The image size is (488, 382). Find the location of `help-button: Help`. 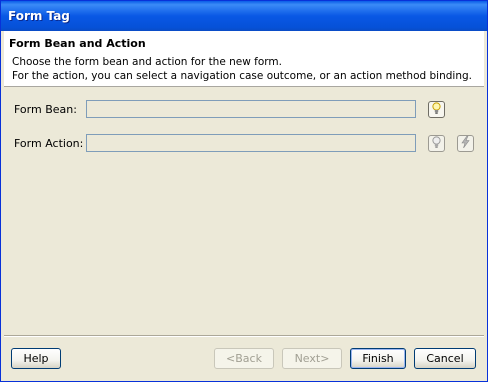

help-button: Help is located at coordinates (36, 358).